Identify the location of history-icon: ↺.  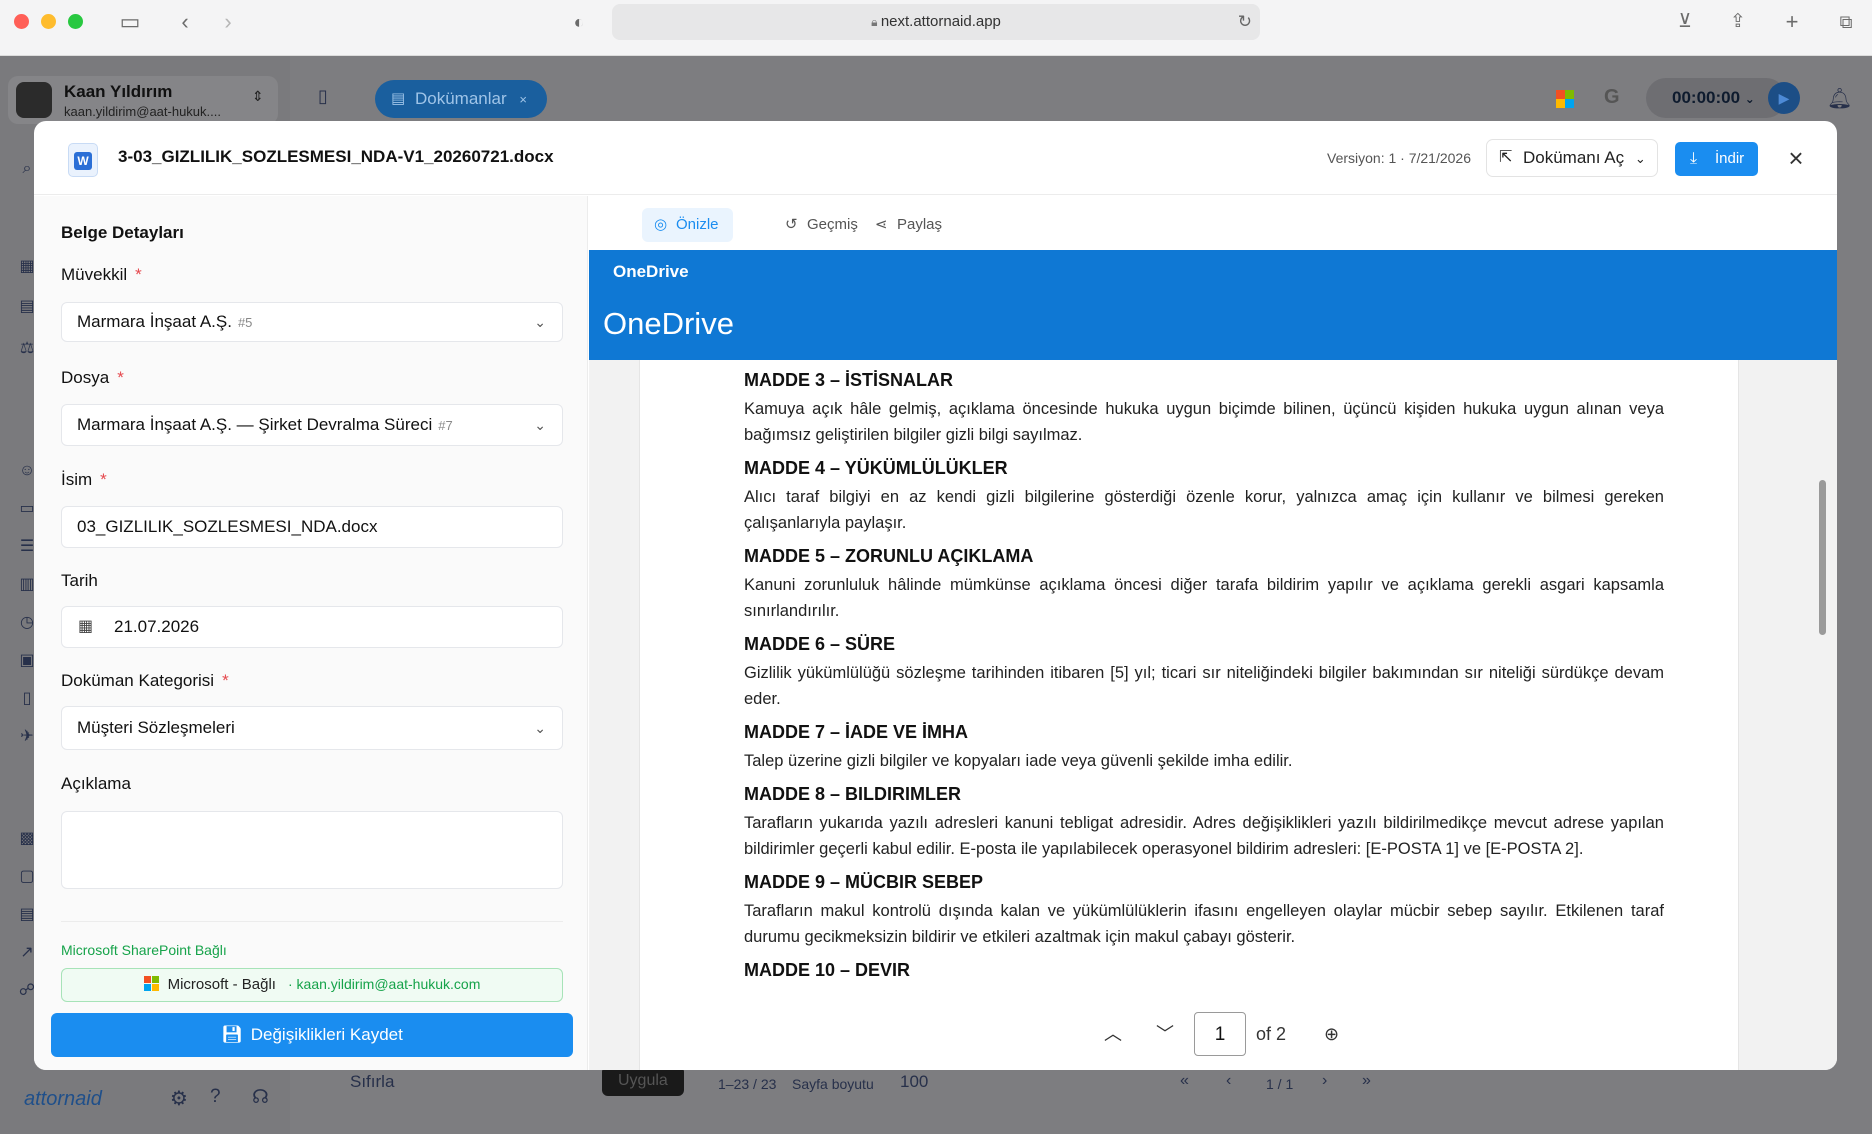
(791, 224).